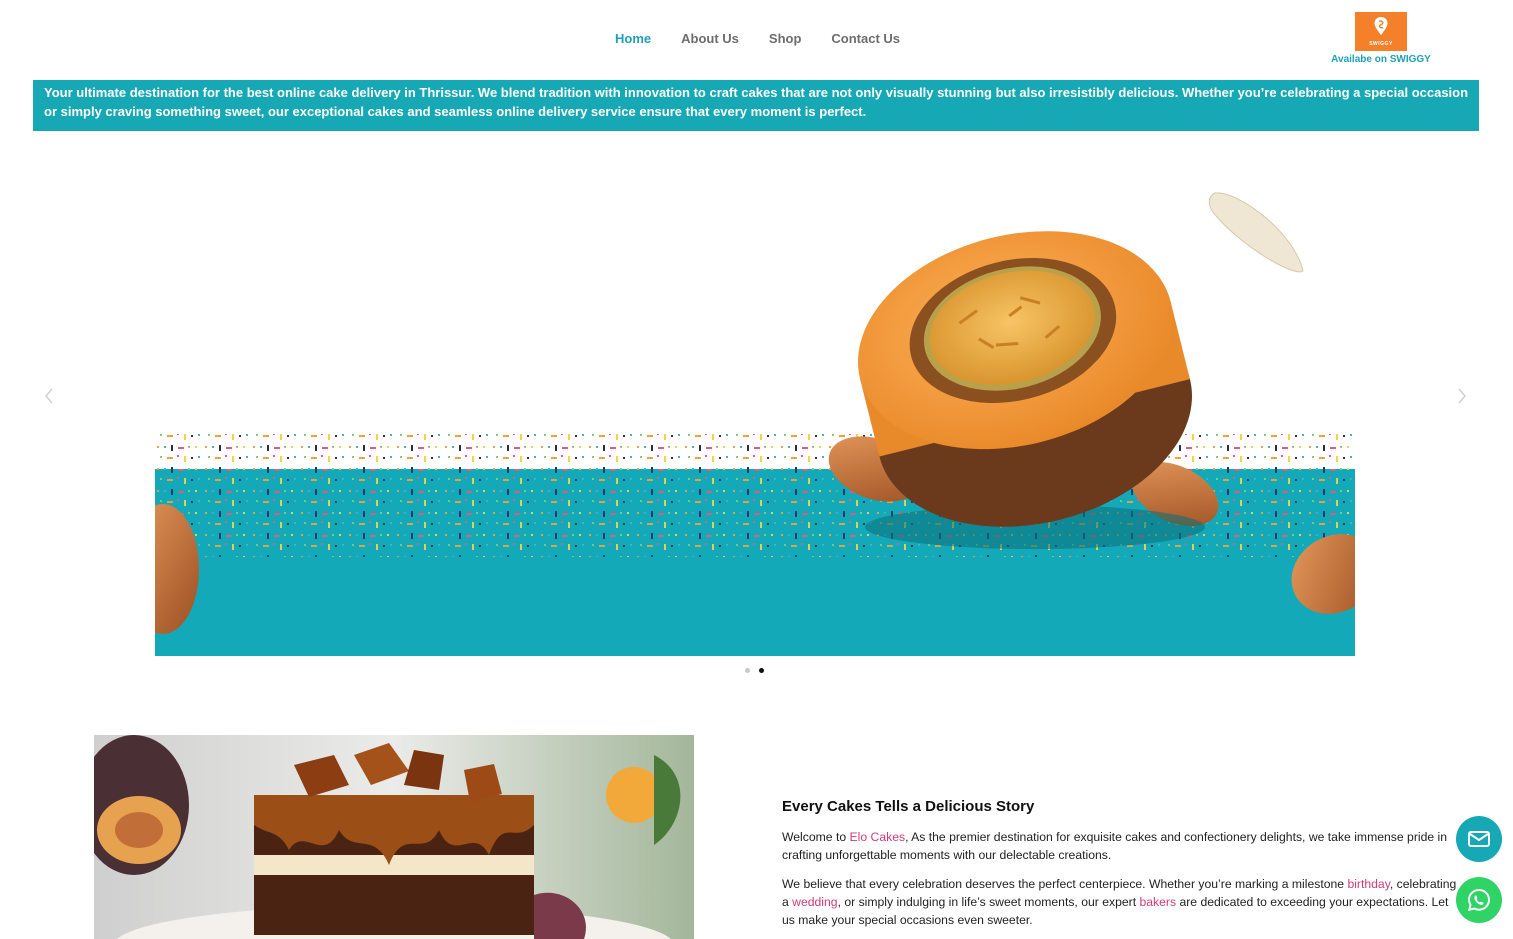 The height and width of the screenshot is (939, 1513). I want to click on swiggy-logo: SWIGGY, so click(1381, 31).